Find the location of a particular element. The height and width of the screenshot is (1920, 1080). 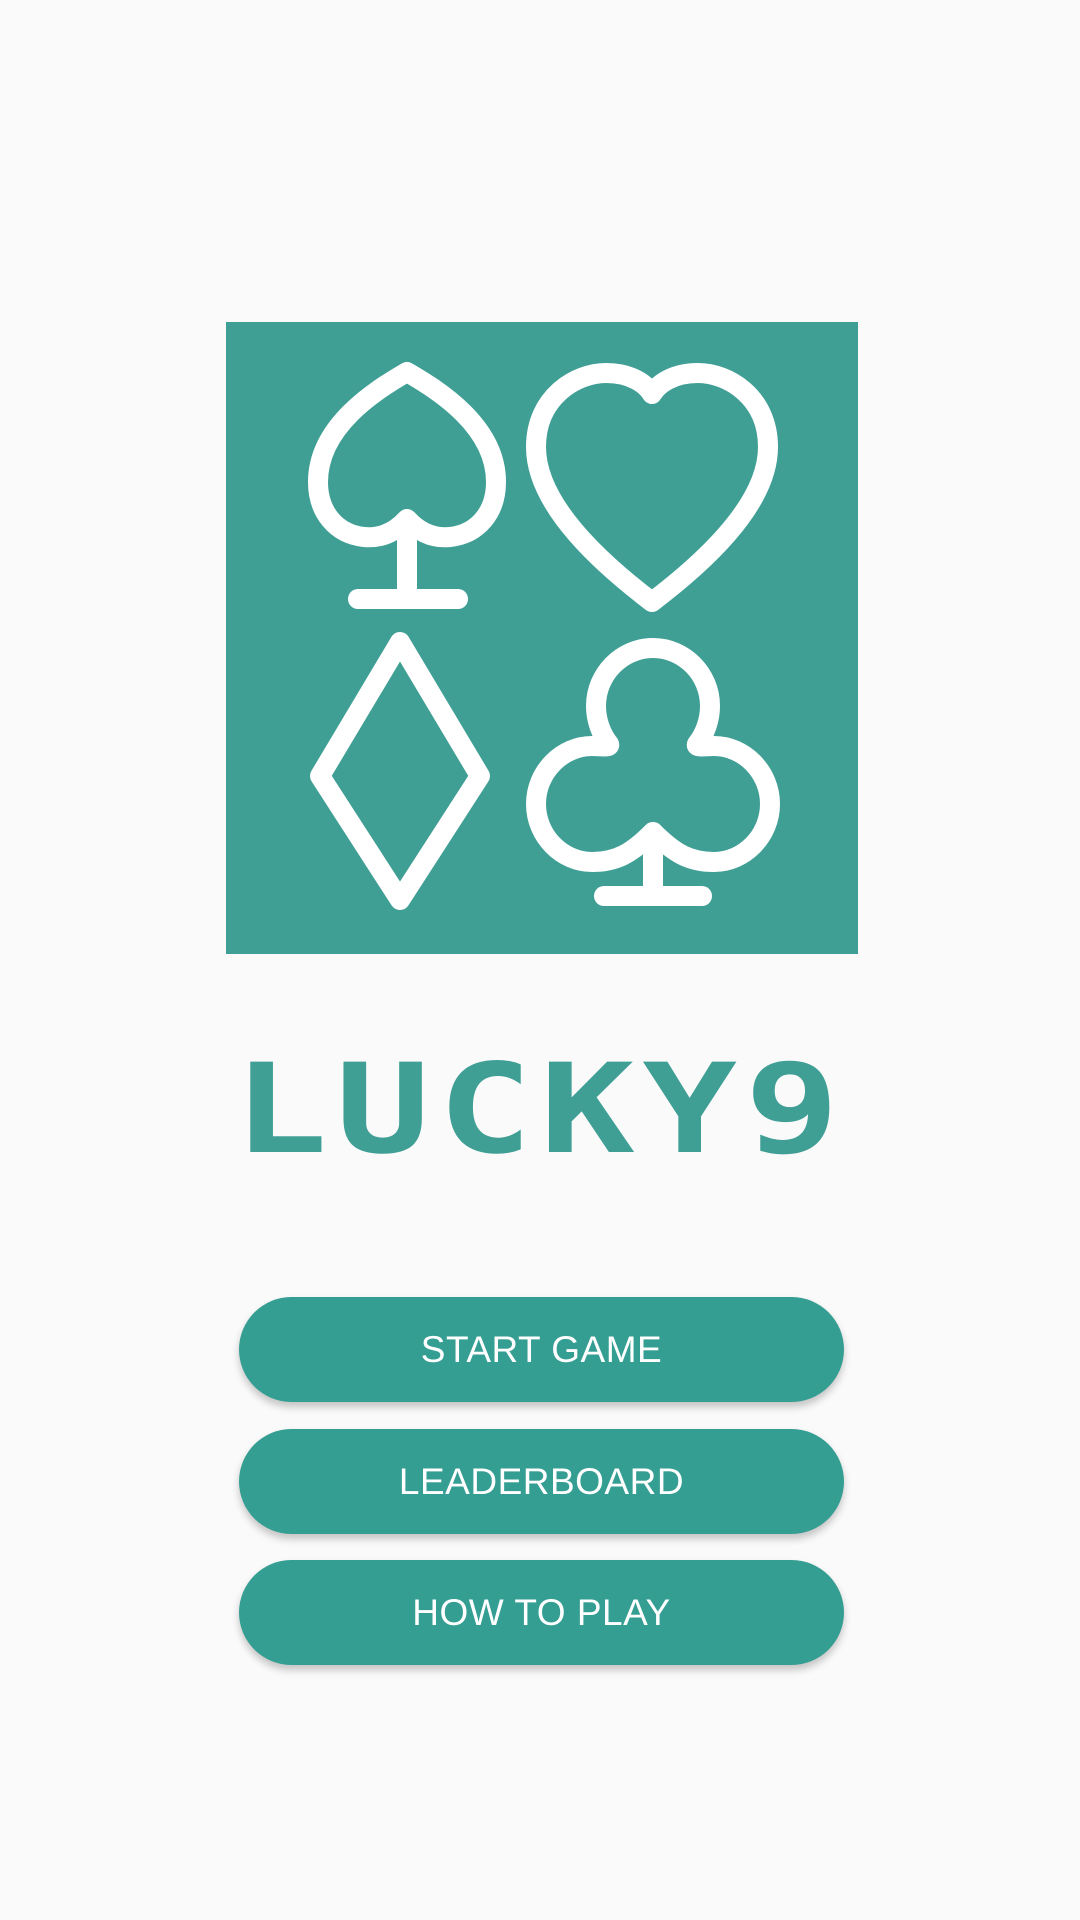

app-title-text: LUCKY9 is located at coordinates (540, 1105).